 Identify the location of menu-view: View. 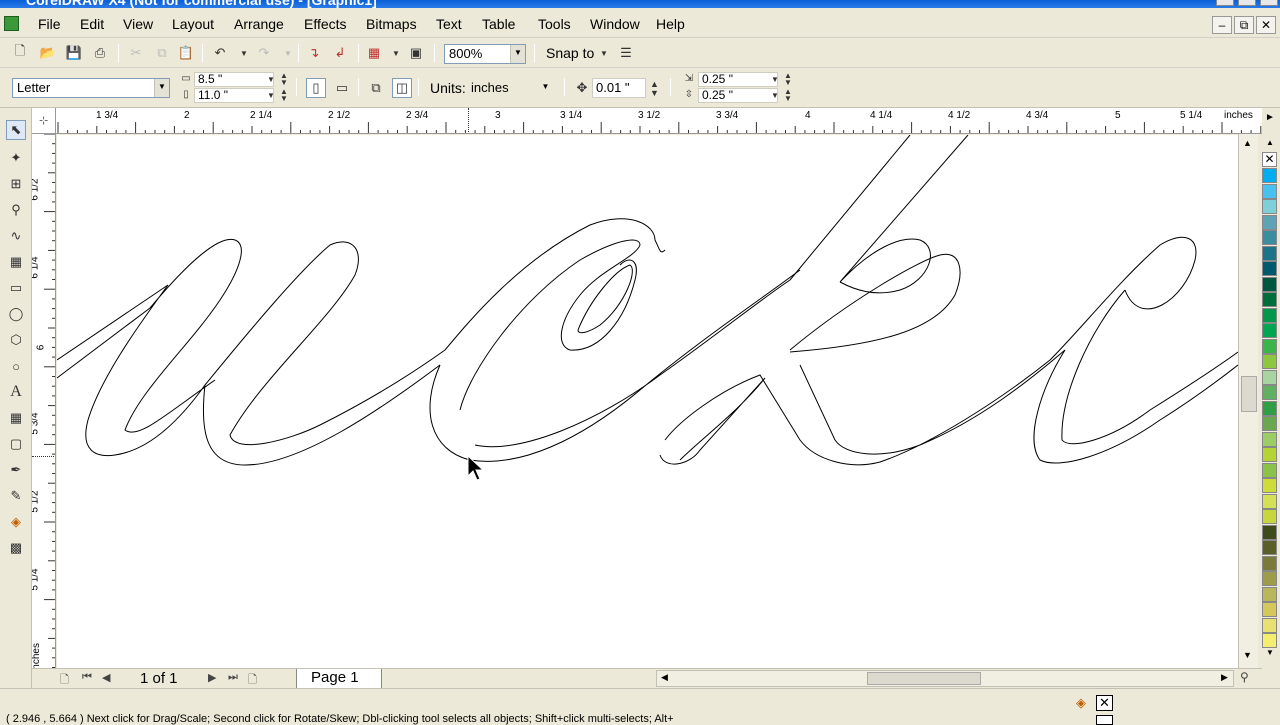
(138, 24).